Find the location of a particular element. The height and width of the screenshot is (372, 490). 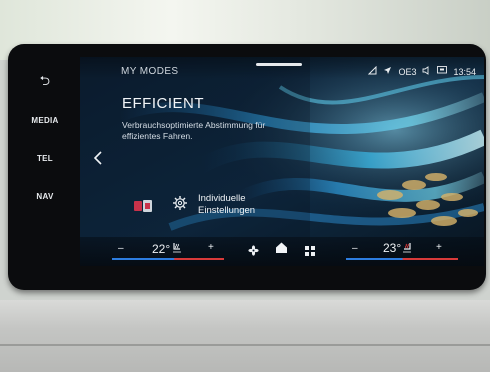

right-temperature-scale is located at coordinates (402, 259).